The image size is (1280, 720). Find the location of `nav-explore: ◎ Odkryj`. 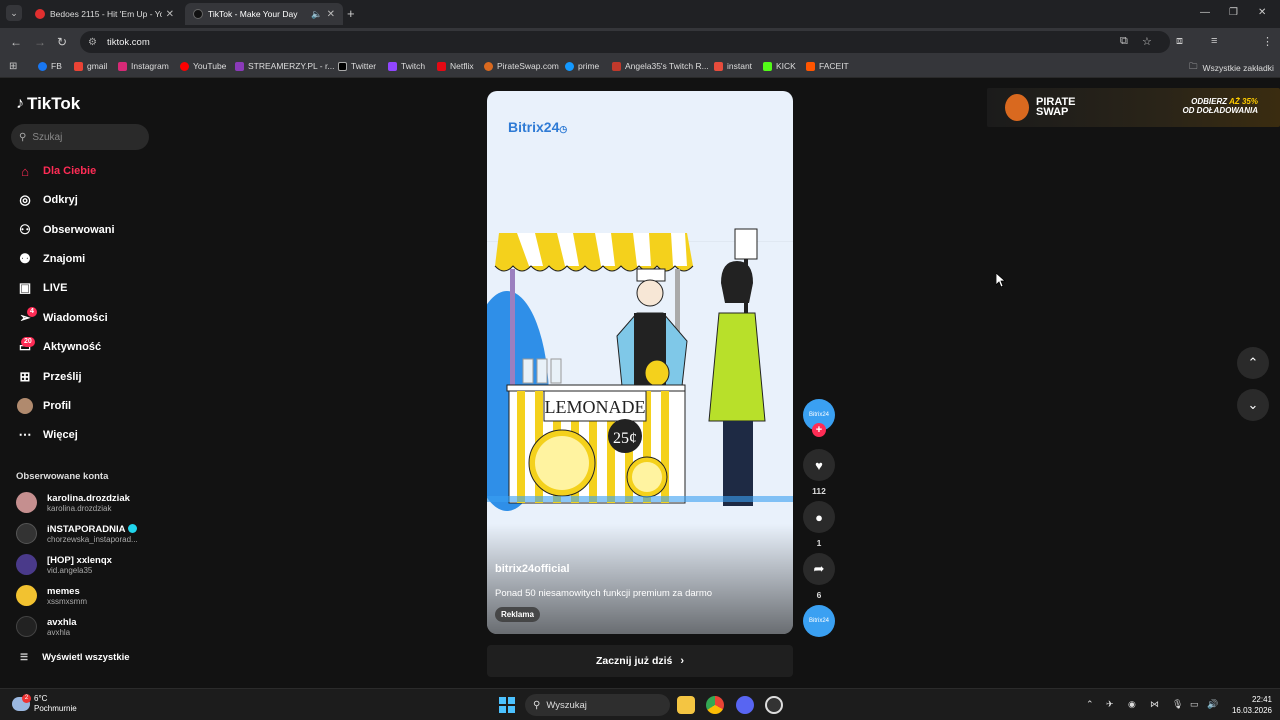

nav-explore: ◎ Odkryj is located at coordinates (47, 200).